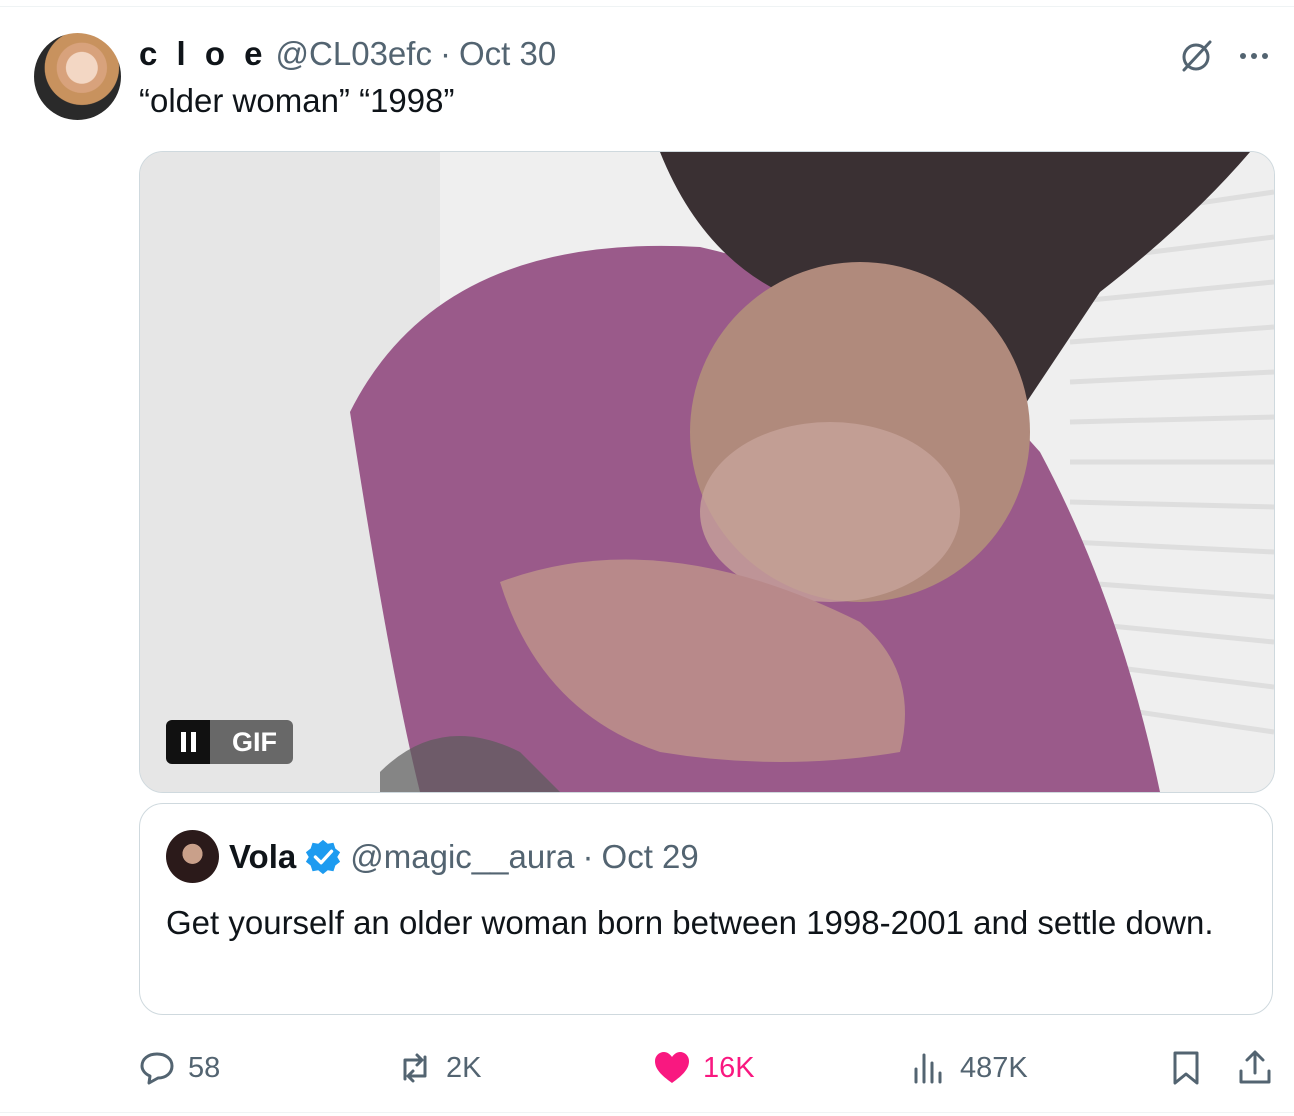  What do you see at coordinates (1254, 56) in the screenshot?
I see `more-icon` at bounding box center [1254, 56].